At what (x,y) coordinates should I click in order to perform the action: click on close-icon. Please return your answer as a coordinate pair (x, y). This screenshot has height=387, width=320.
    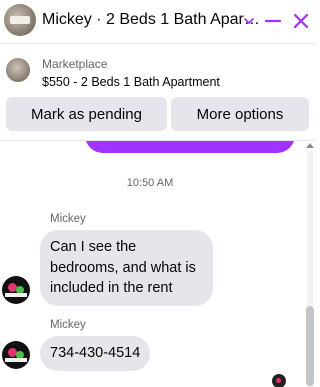
    Looking at the image, I should click on (301, 21).